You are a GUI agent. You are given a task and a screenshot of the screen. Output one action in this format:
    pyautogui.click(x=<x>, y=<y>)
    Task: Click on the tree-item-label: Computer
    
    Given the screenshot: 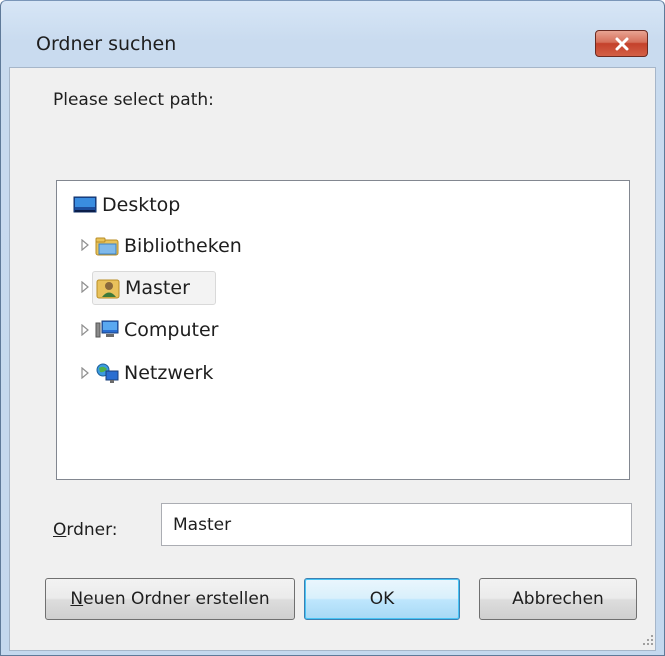 What is the action you would take?
    pyautogui.click(x=171, y=330)
    